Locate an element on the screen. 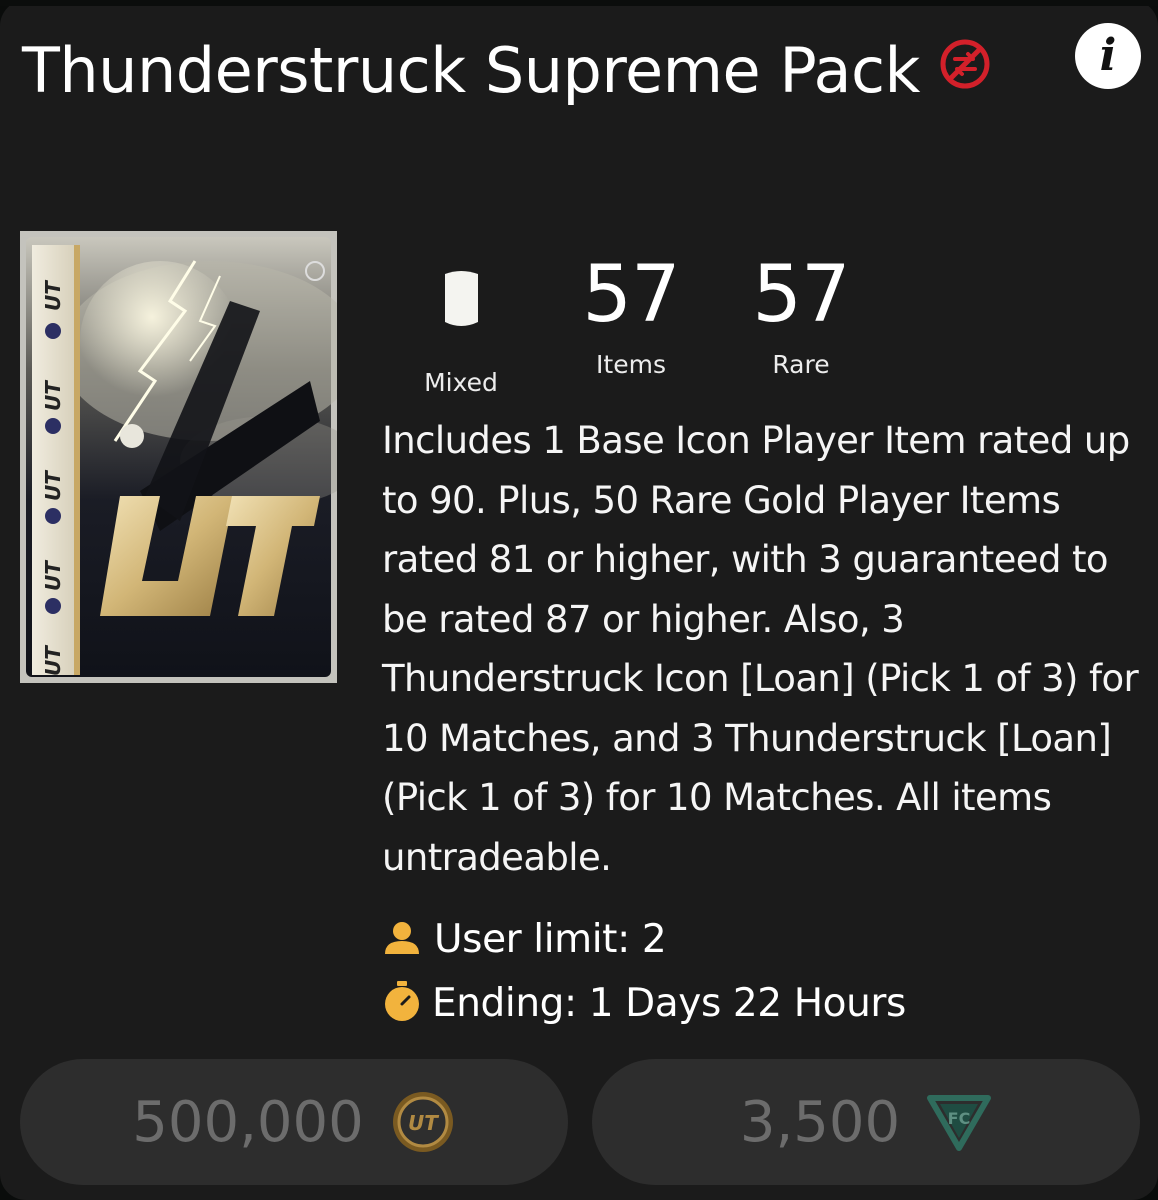  stat-rare-value: 57 is located at coordinates (801, 295).